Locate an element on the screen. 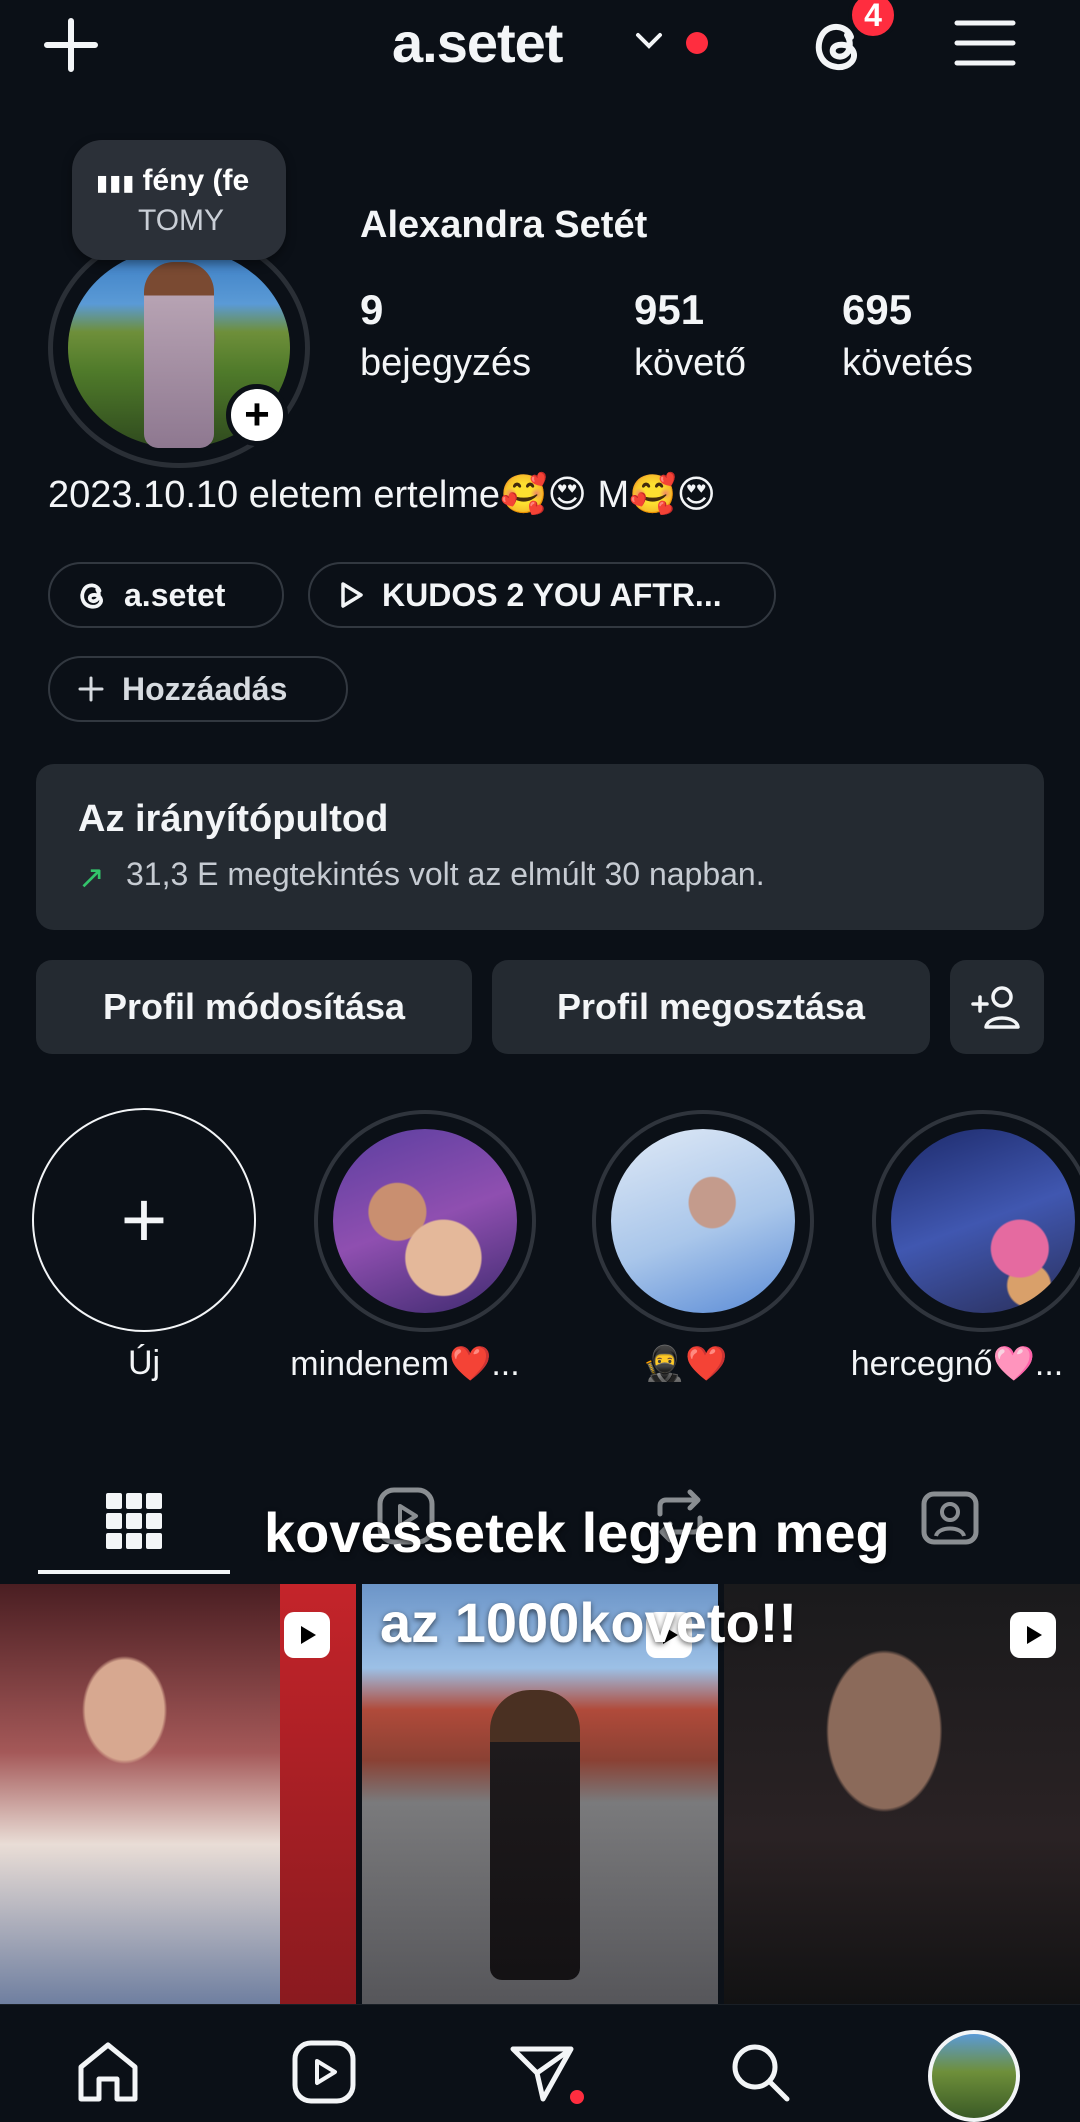 This screenshot has height=2122, width=1080. followers-count: 951 is located at coordinates (669, 310).